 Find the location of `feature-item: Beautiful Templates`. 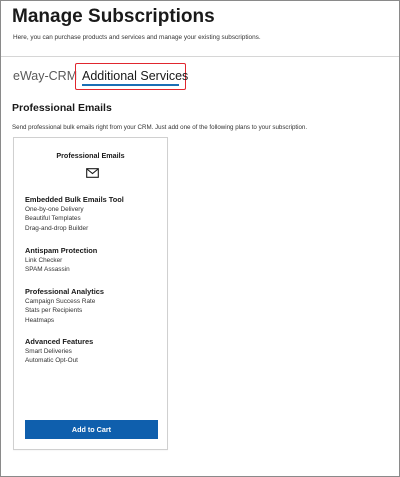

feature-item: Beautiful Templates is located at coordinates (53, 219).